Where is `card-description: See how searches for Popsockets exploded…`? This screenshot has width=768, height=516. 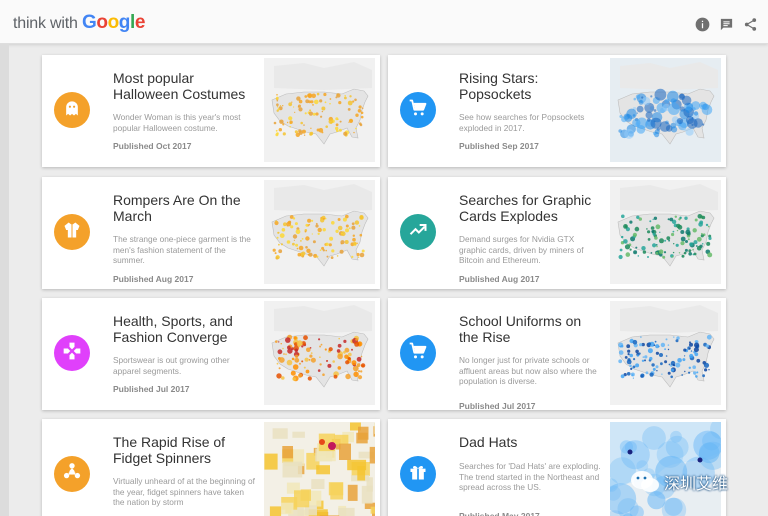 card-description: See how searches for Popsockets exploded… is located at coordinates (522, 122).